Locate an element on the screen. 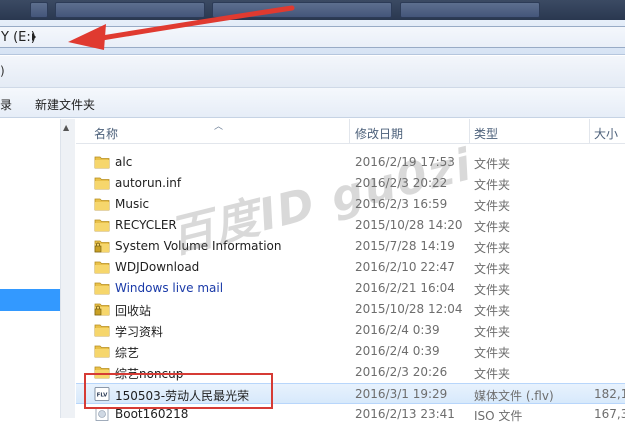 This screenshot has height=425, width=625. file-modified-date: 2015/10/28 14:20 is located at coordinates (409, 225).